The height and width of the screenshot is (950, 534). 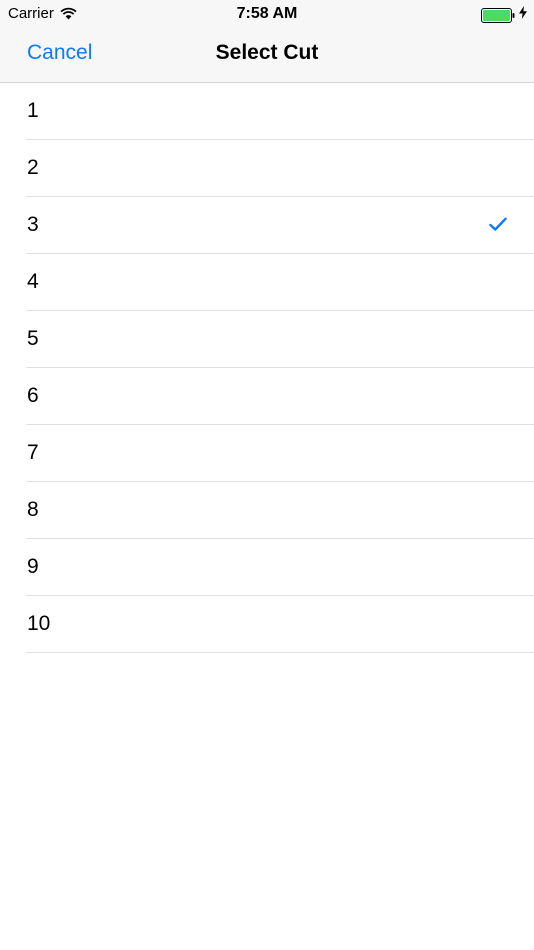 What do you see at coordinates (267, 52) in the screenshot?
I see `page-title: Select Cut` at bounding box center [267, 52].